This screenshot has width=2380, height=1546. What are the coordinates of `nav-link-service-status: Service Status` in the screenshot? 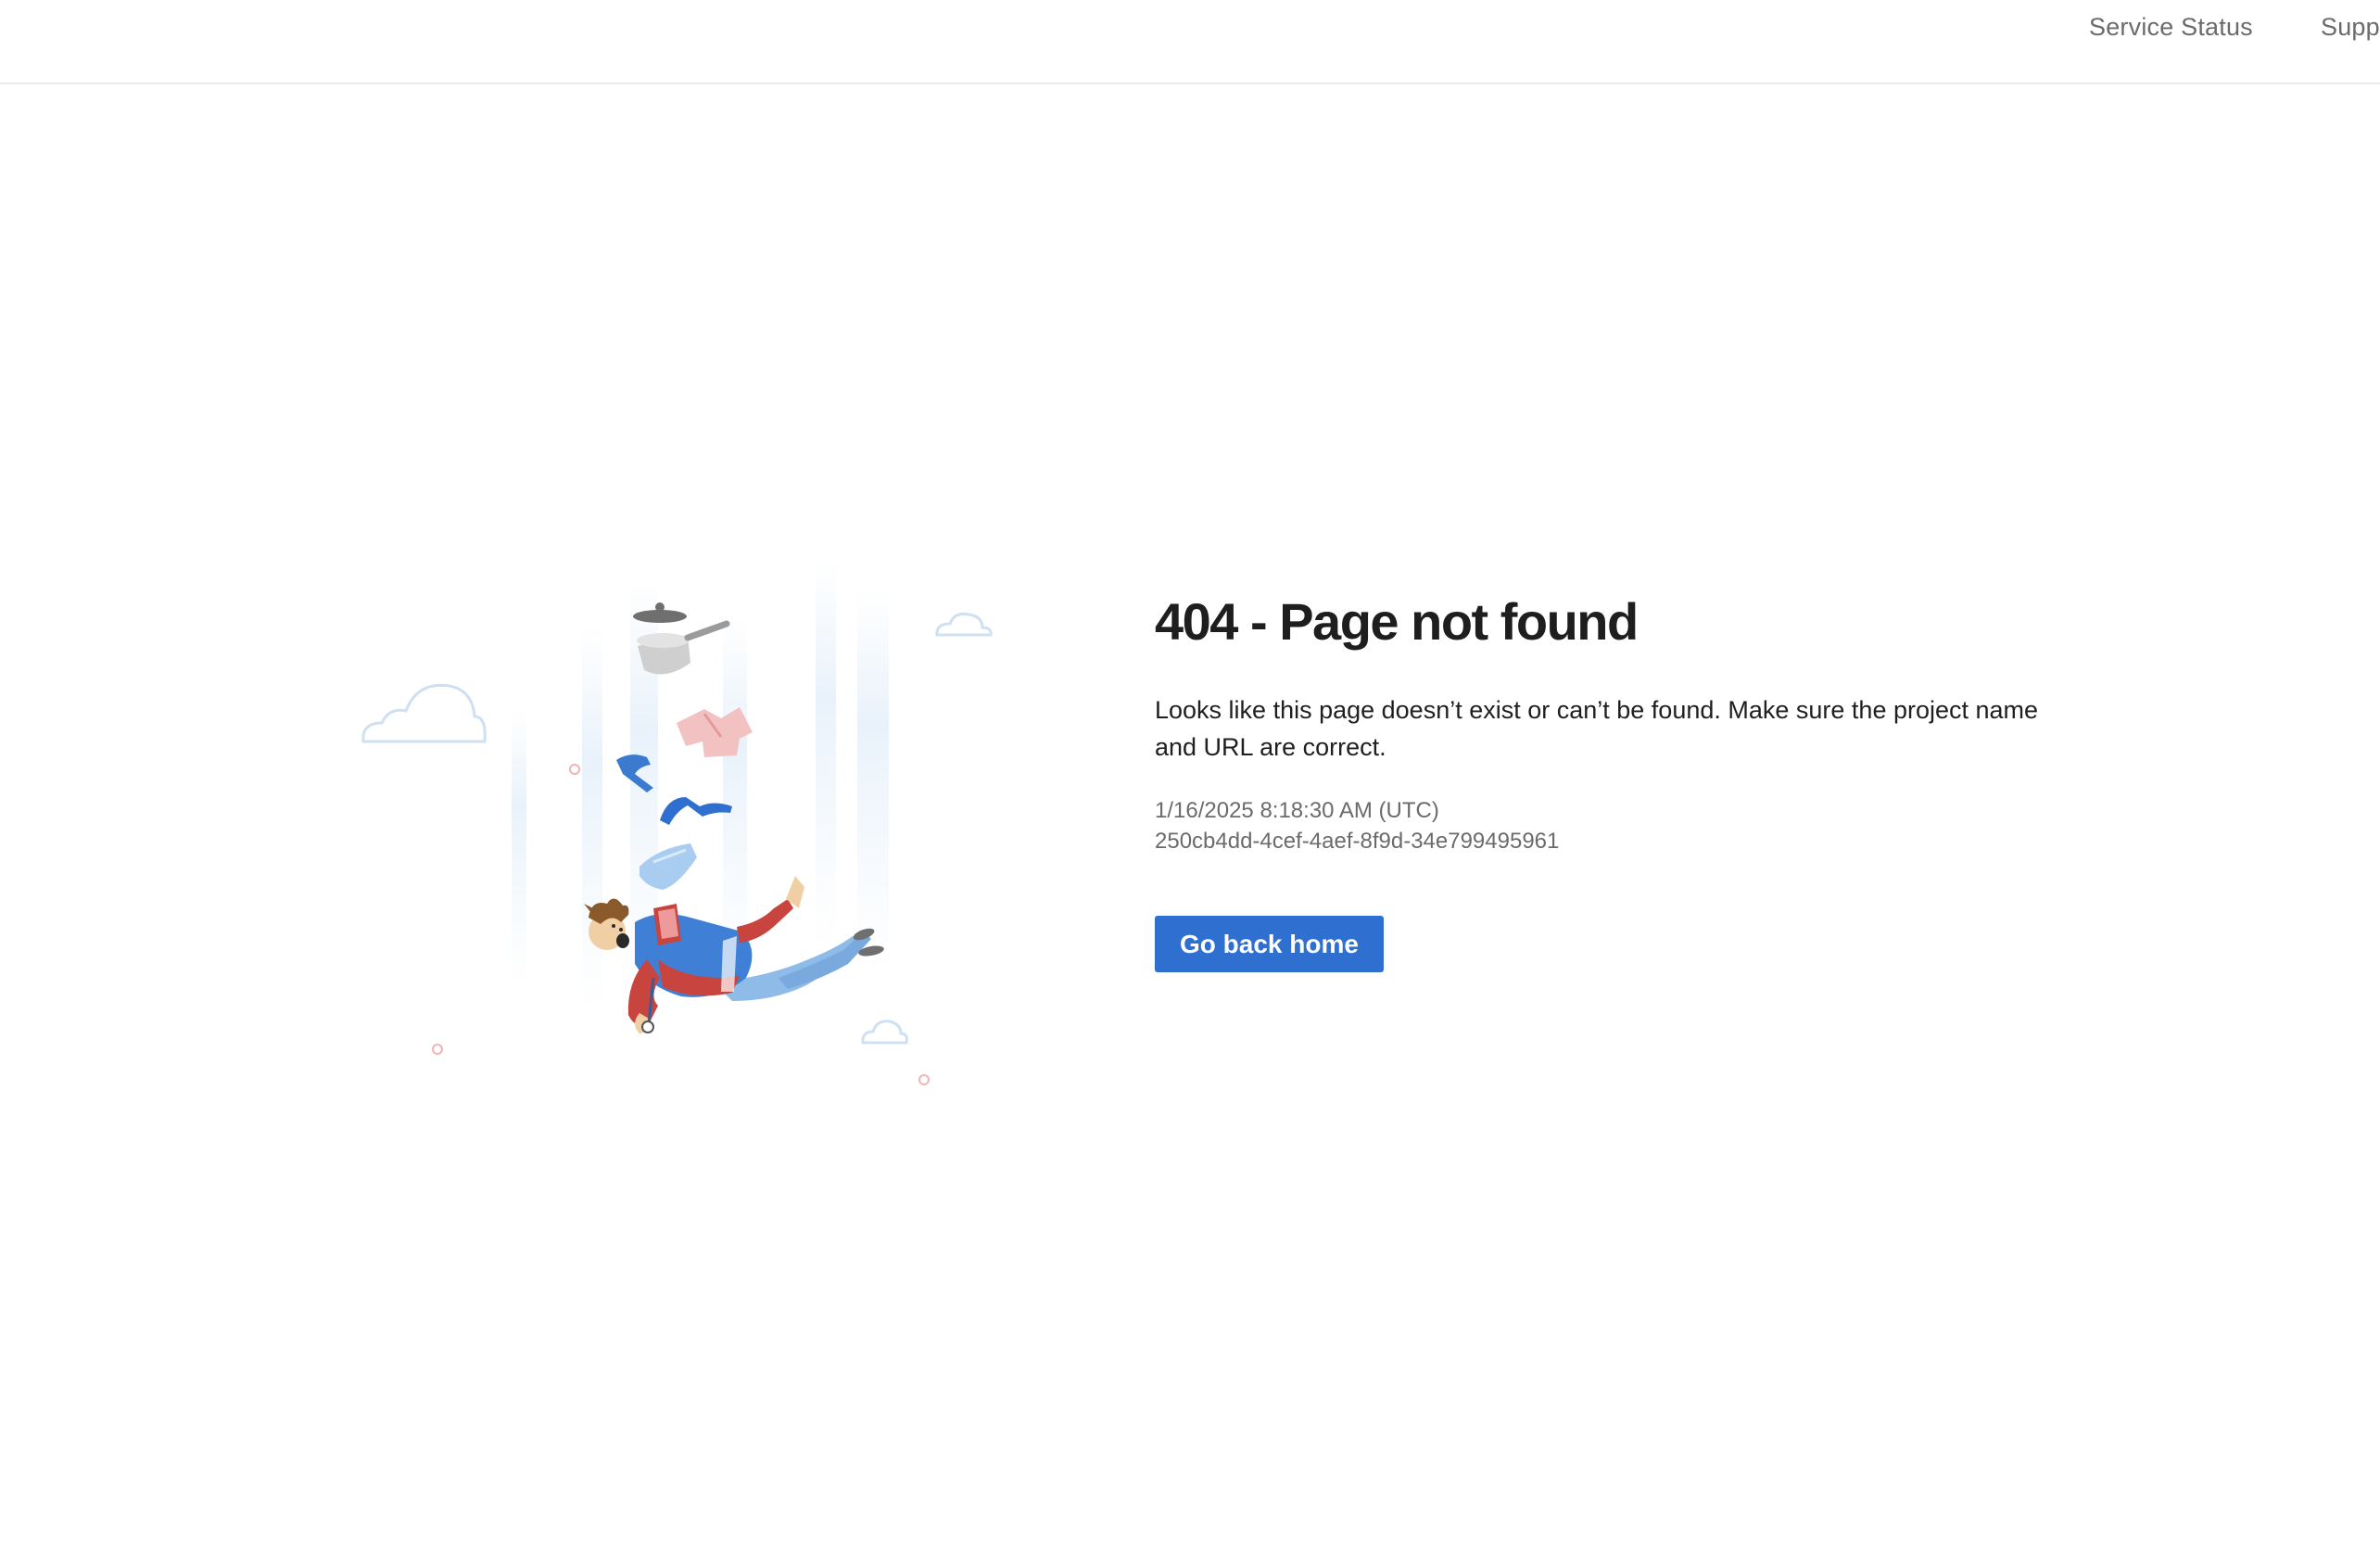 It's located at (2171, 27).